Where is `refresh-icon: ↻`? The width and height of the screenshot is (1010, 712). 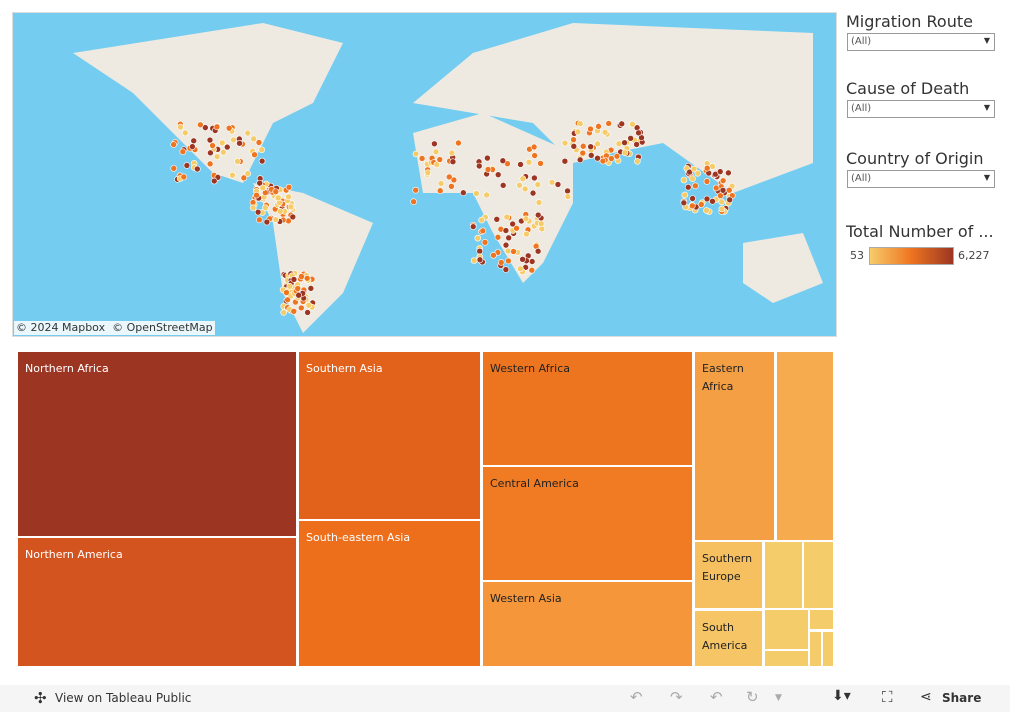 refresh-icon: ↻ is located at coordinates (752, 697).